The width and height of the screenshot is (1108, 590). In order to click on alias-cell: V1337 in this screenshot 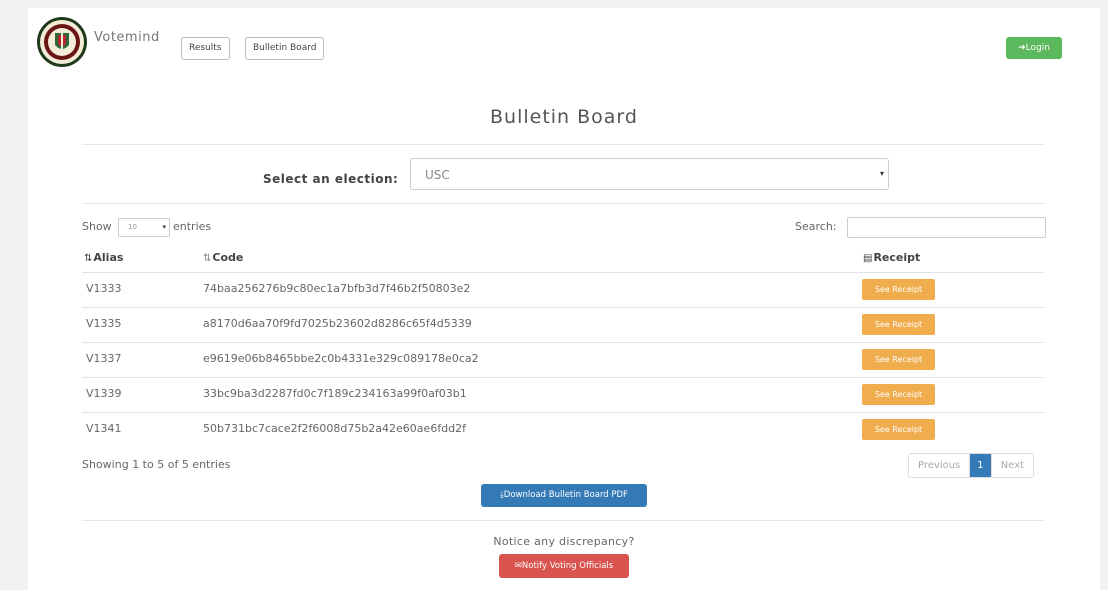, I will do `click(104, 358)`.